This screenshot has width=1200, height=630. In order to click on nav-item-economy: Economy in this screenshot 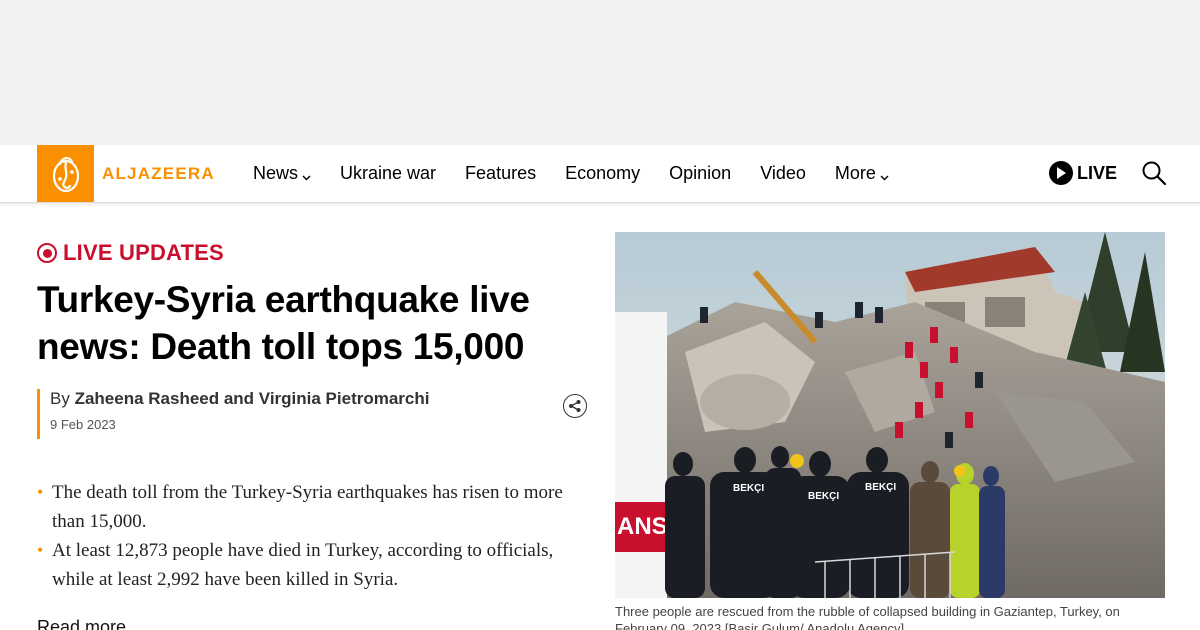, I will do `click(602, 173)`.